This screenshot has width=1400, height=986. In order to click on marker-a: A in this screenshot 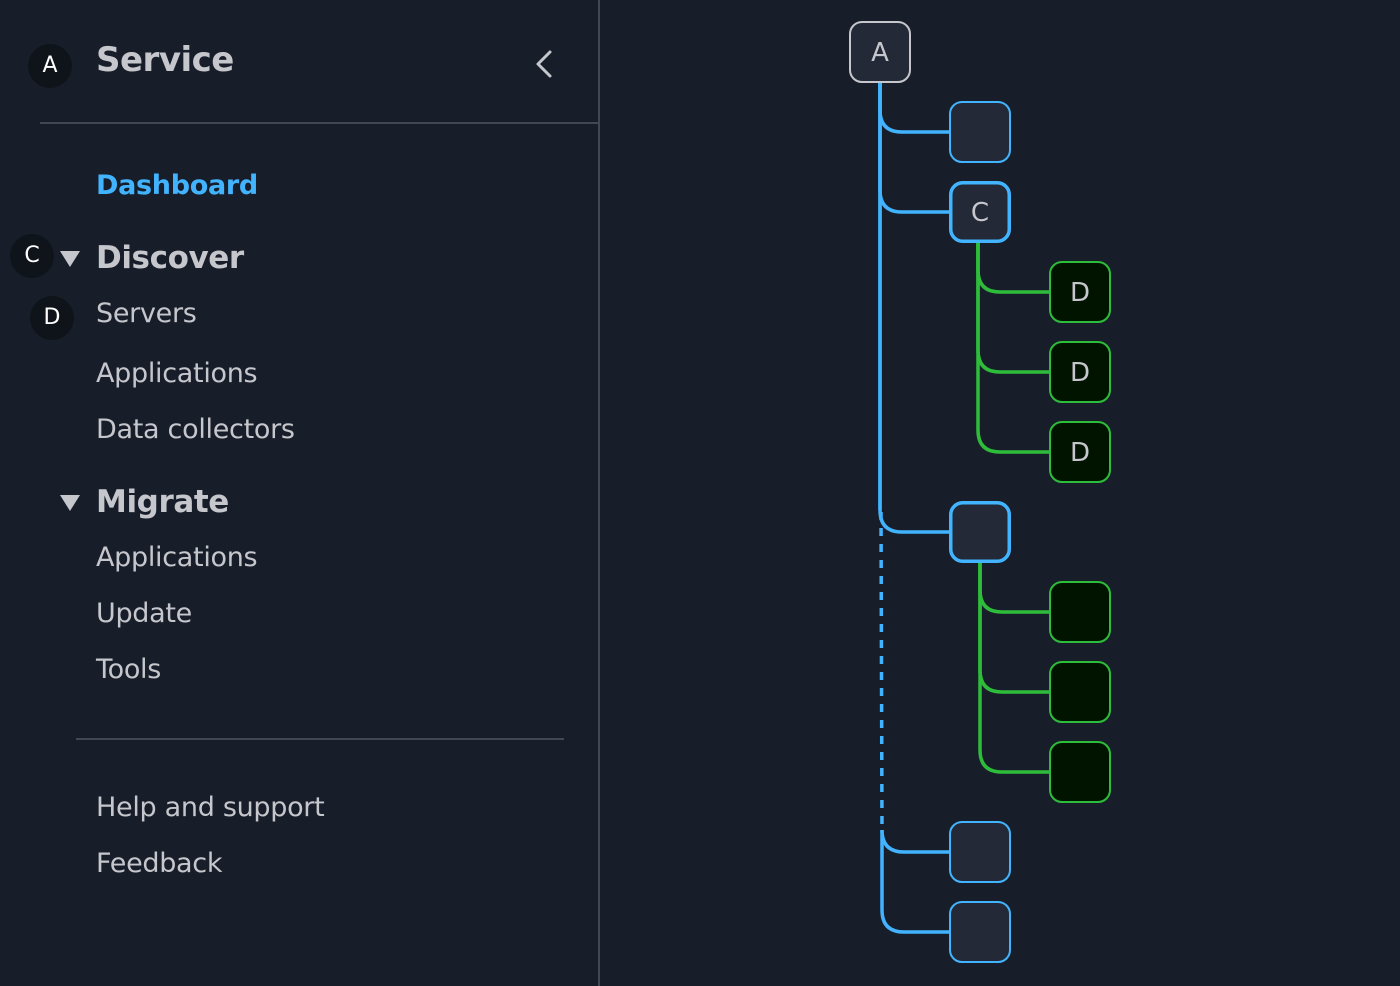, I will do `click(50, 66)`.